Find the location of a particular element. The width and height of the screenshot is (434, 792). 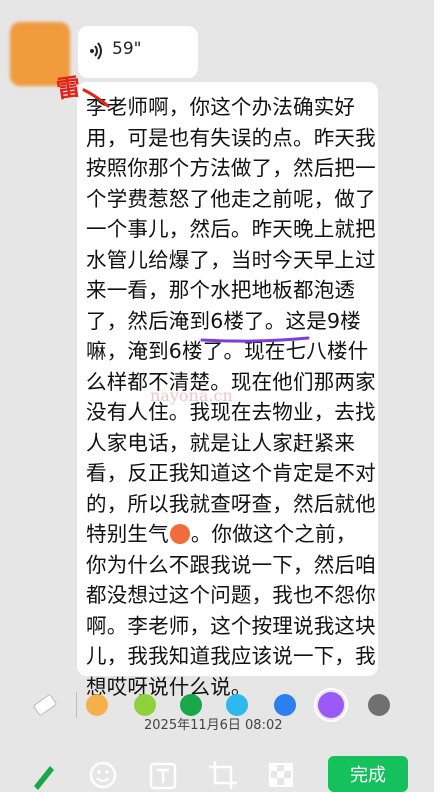

angry-emoji-icon is located at coordinates (179, 534).